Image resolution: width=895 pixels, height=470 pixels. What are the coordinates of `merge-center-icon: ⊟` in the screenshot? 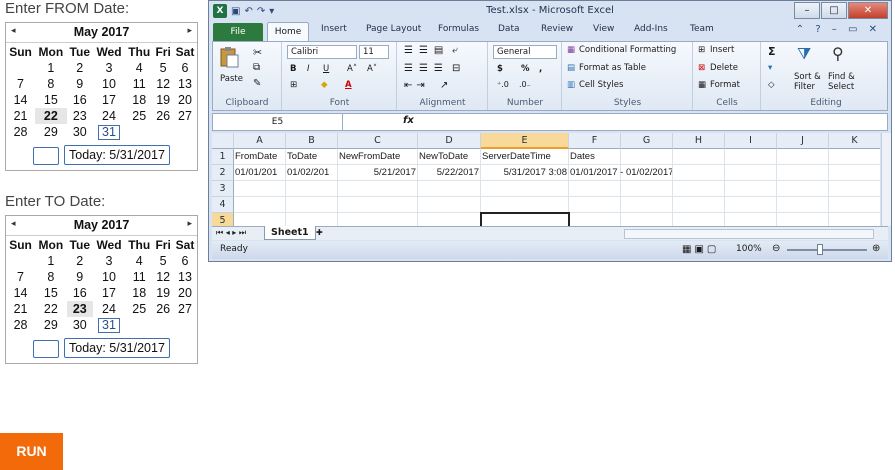 It's located at (456, 68).